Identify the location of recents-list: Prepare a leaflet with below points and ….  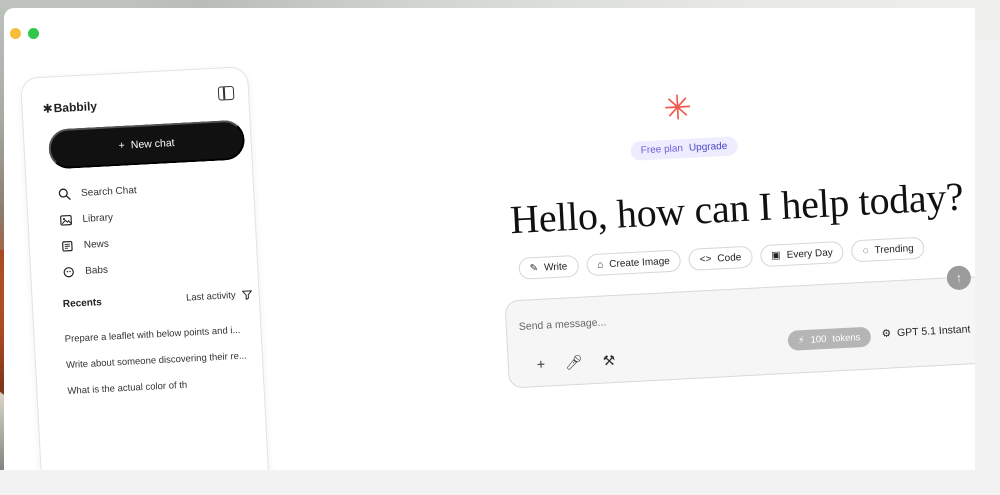
(164, 361).